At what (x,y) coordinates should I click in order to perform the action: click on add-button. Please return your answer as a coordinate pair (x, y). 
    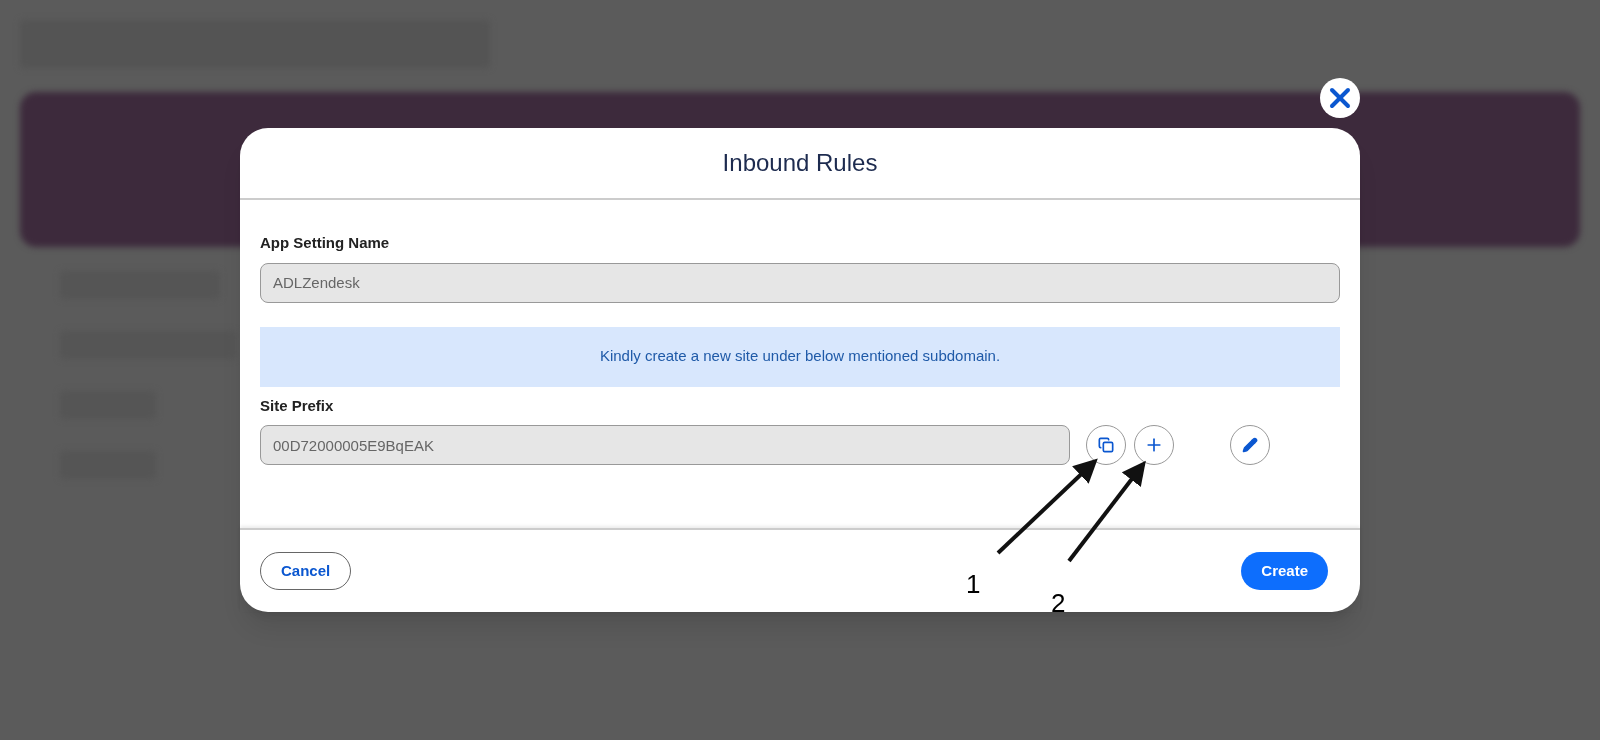
    Looking at the image, I should click on (1154, 445).